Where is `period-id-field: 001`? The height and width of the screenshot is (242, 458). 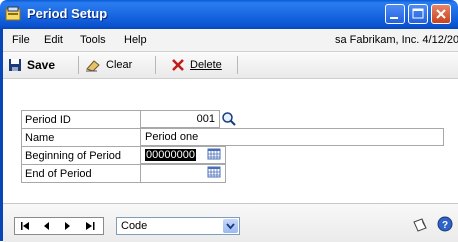 period-id-field: 001 is located at coordinates (180, 119).